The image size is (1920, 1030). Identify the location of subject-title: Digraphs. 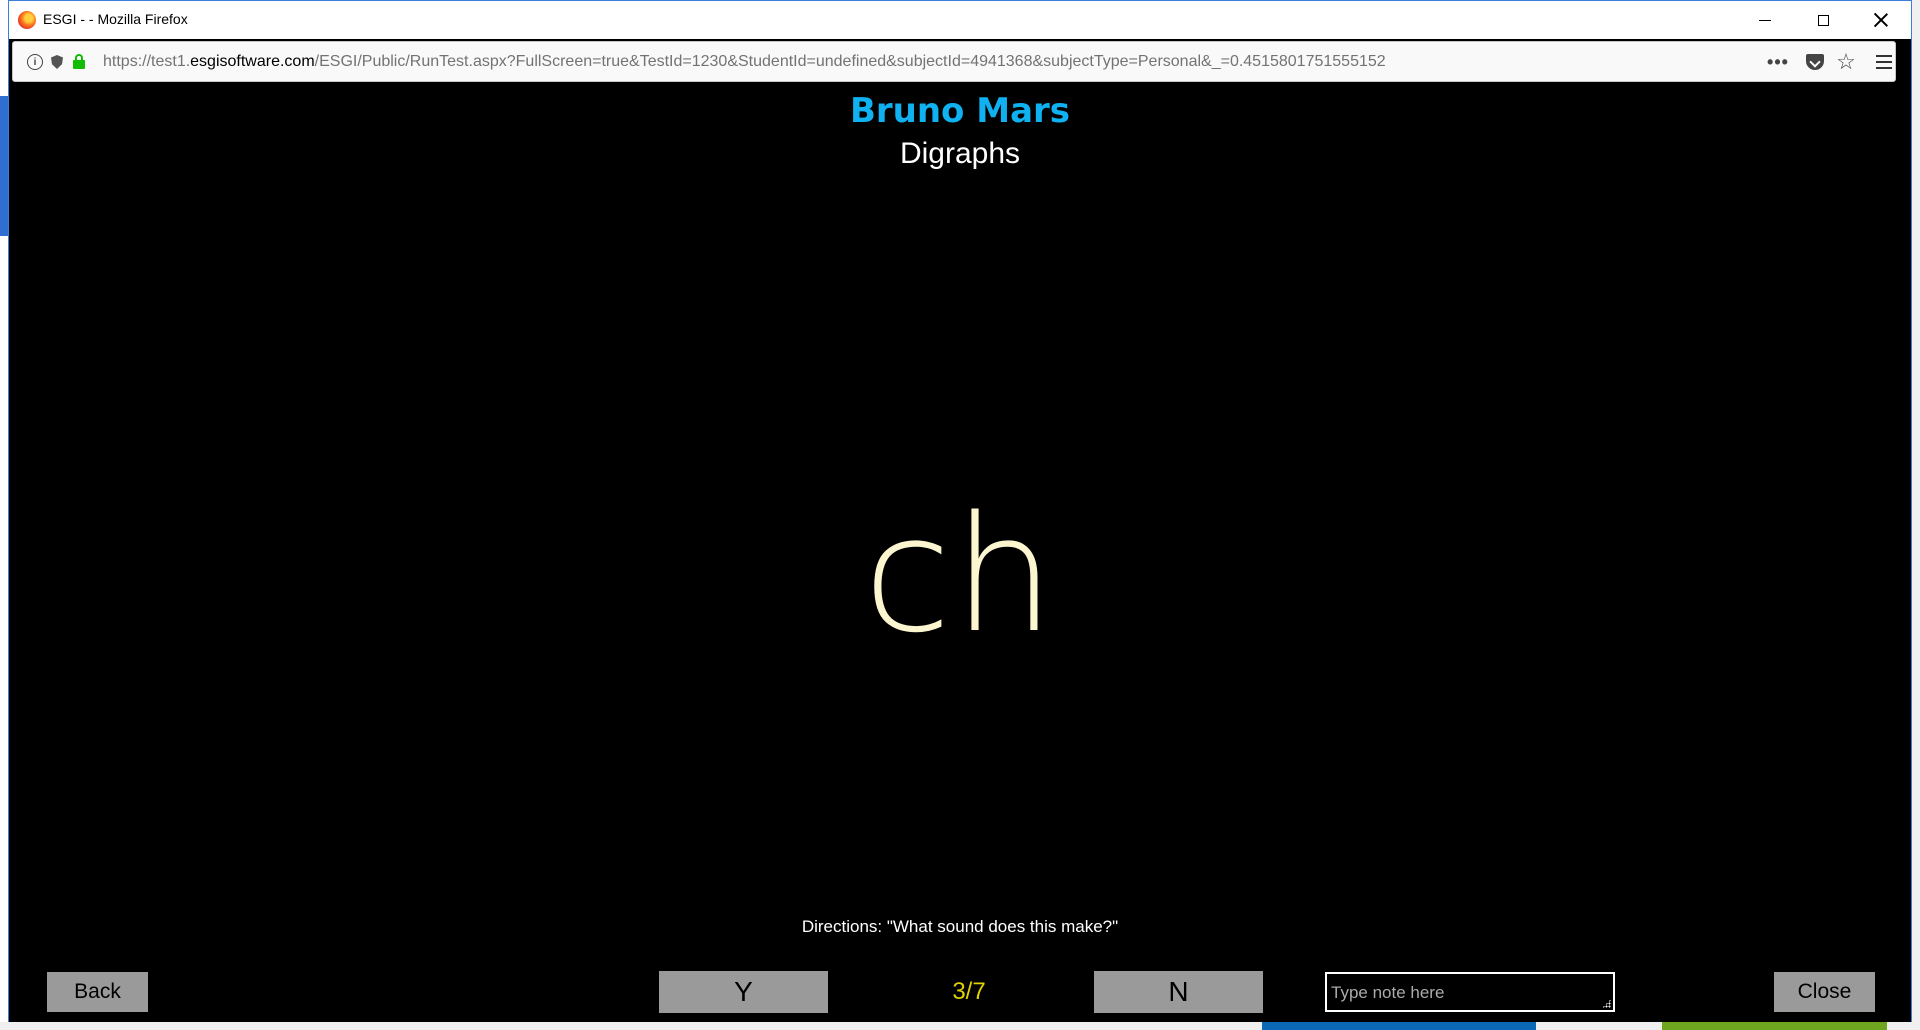
(960, 153).